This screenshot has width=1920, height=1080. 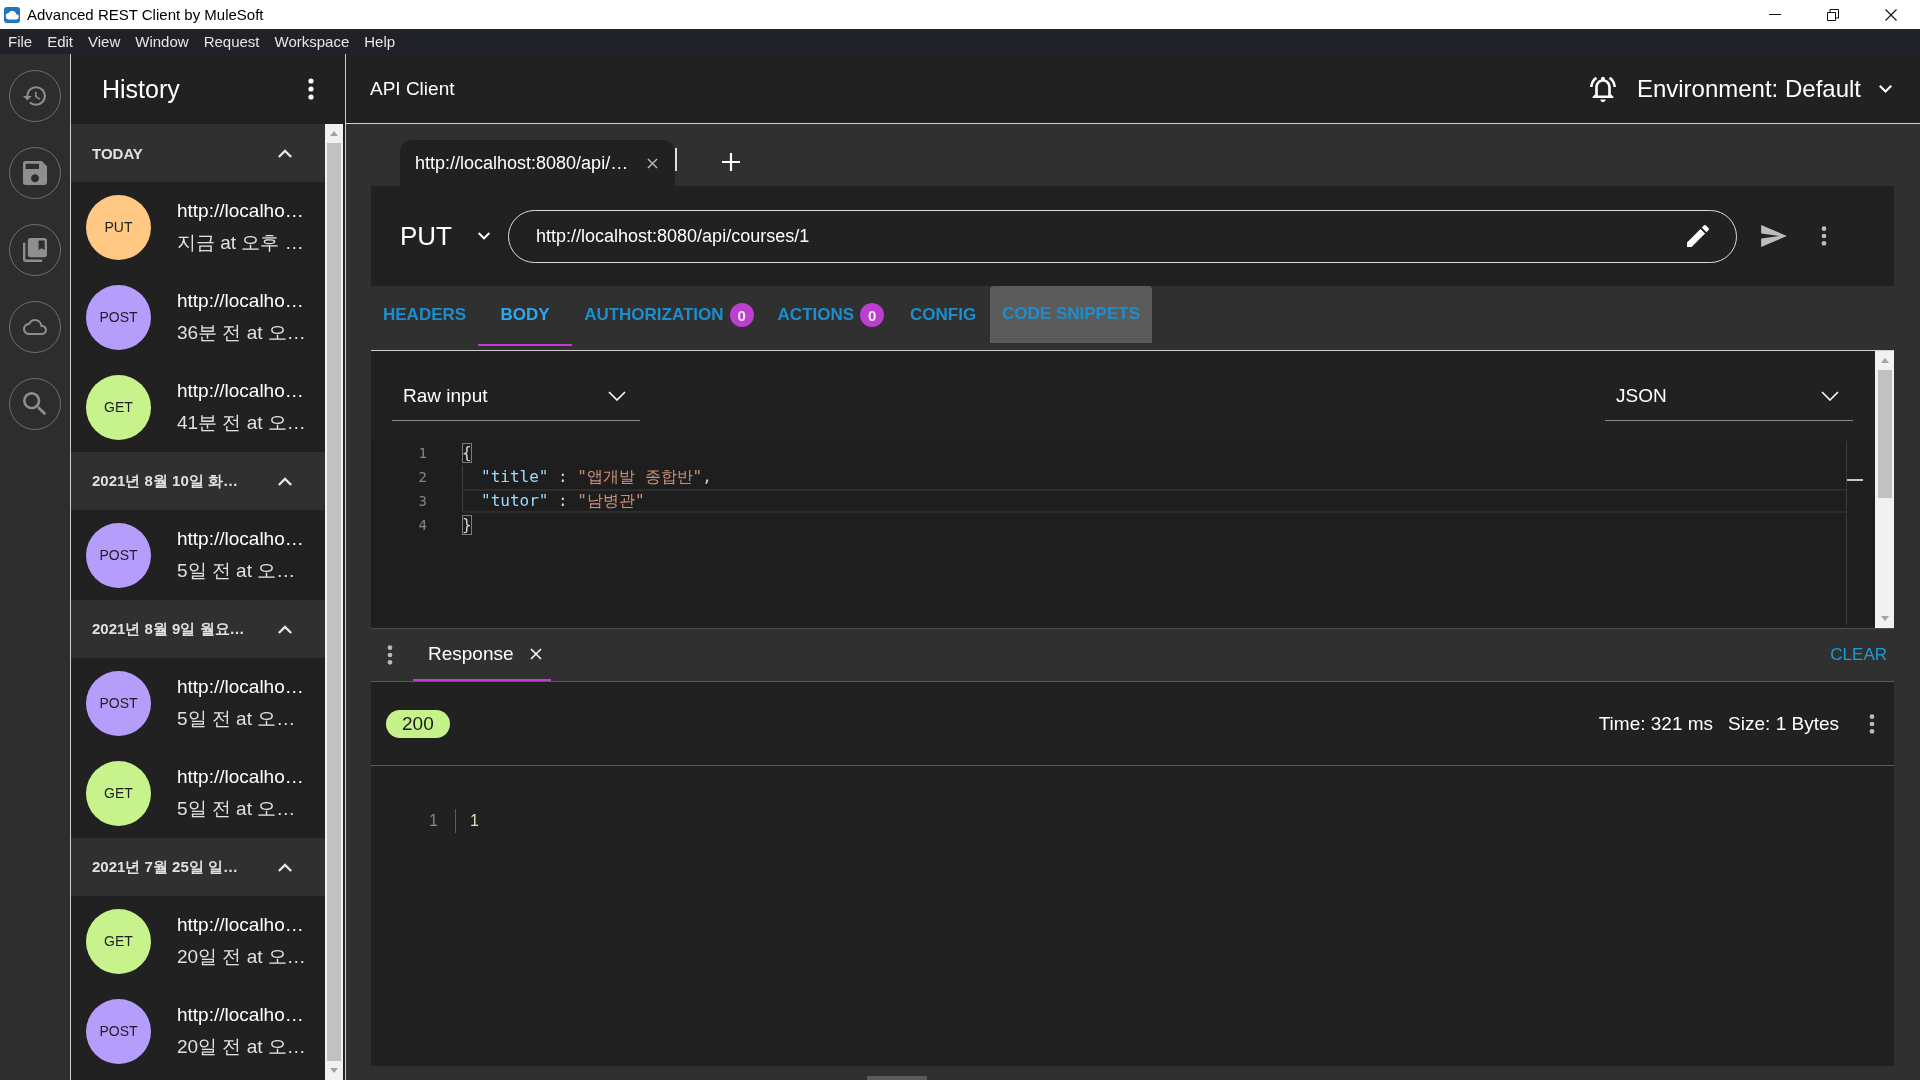 What do you see at coordinates (587, 477) in the screenshot?
I see `code-line: "title" : "앱개발 종합반",` at bounding box center [587, 477].